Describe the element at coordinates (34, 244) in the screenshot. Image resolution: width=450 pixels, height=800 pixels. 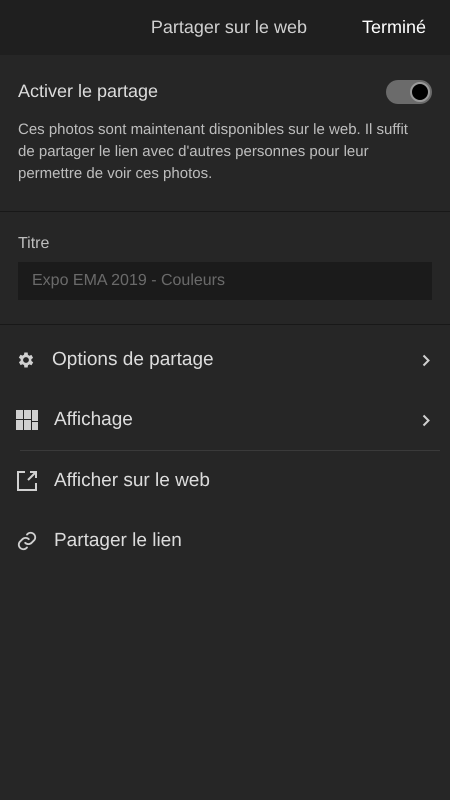
I see `title-label: Titre` at that location.